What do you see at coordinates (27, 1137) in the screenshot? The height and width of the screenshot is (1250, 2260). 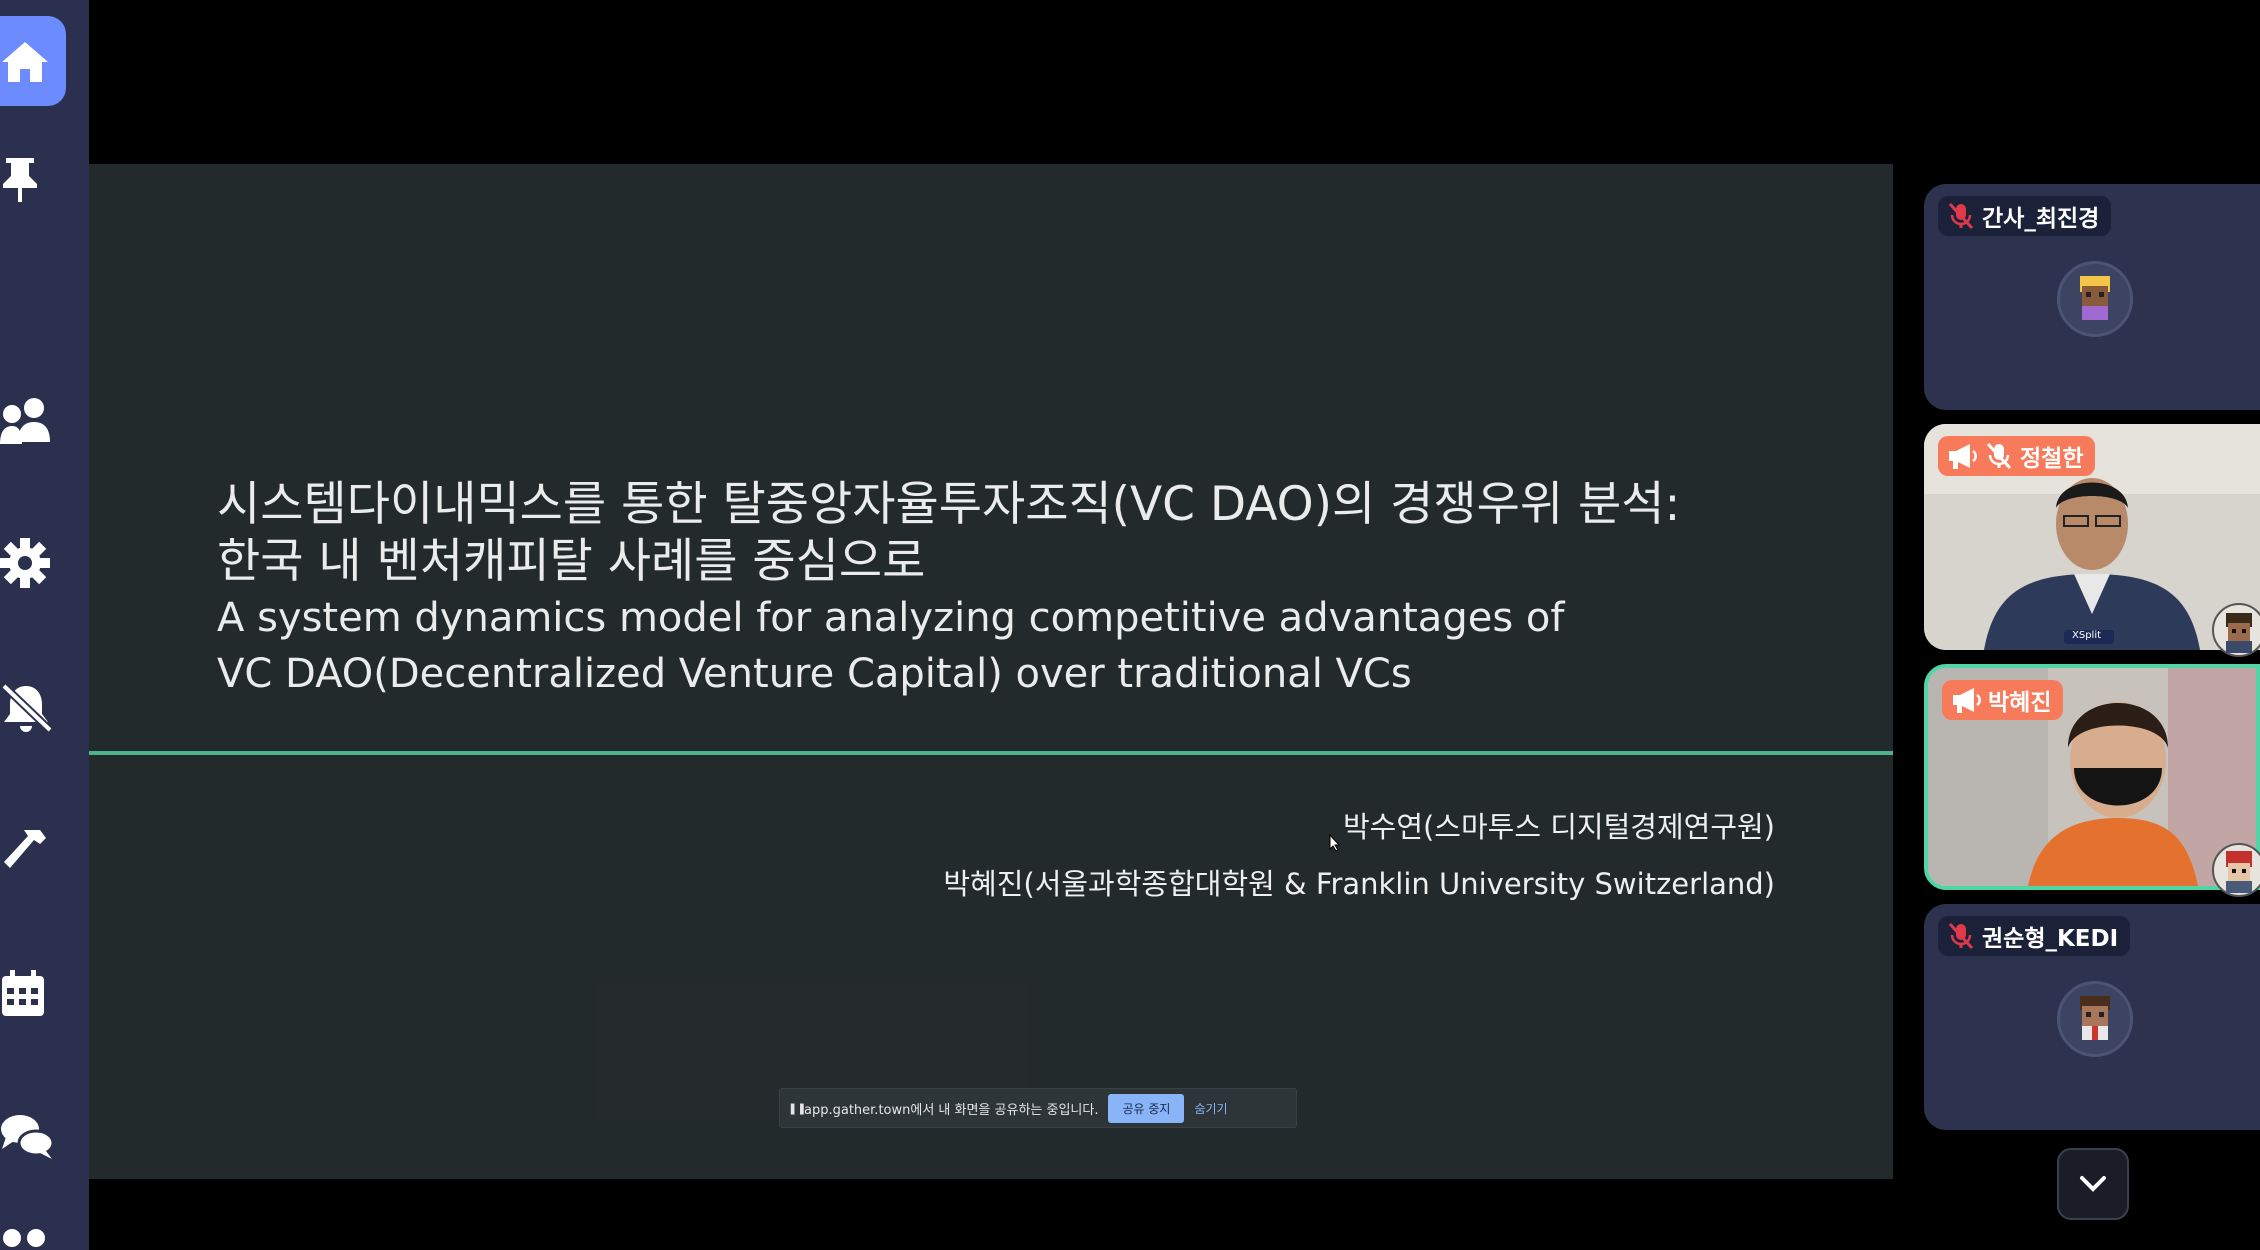 I see `chat-icon` at bounding box center [27, 1137].